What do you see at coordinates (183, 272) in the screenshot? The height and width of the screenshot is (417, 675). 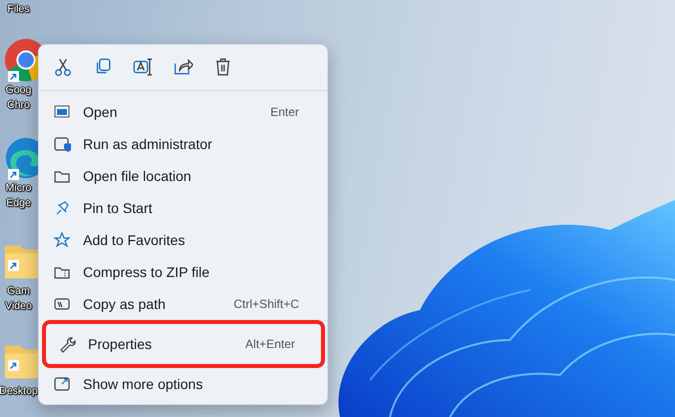 I see `menu-item: Compress to ZIP file` at bounding box center [183, 272].